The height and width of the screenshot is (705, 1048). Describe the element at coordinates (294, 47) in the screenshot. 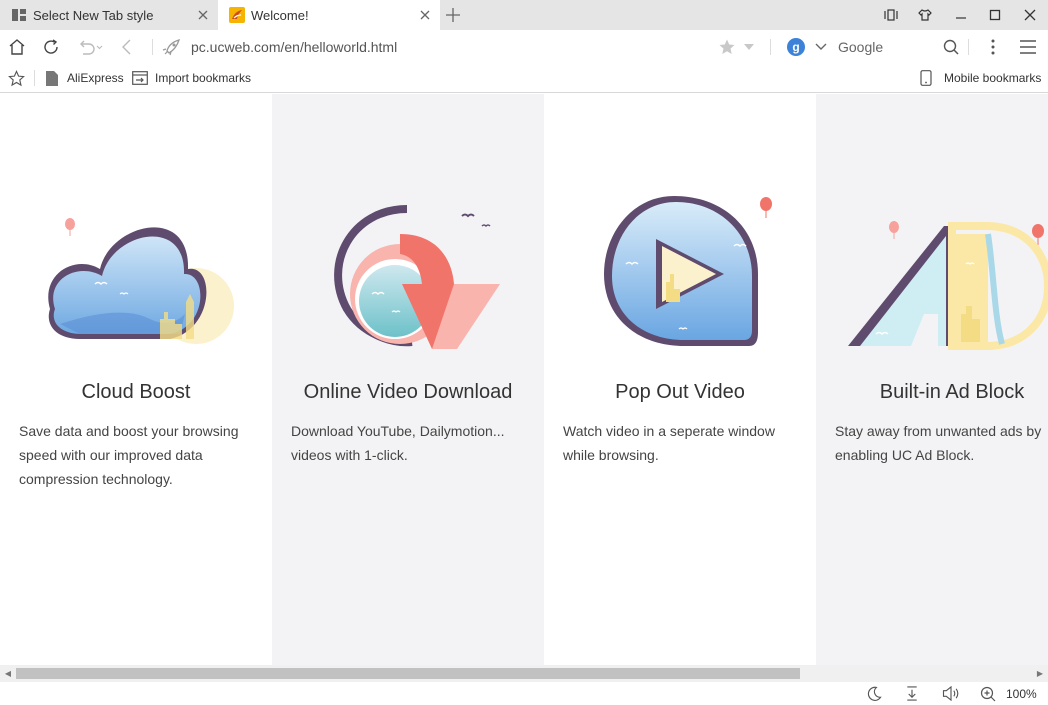

I see `url-text: pc.ucweb.com/en/helloworld.html` at that location.